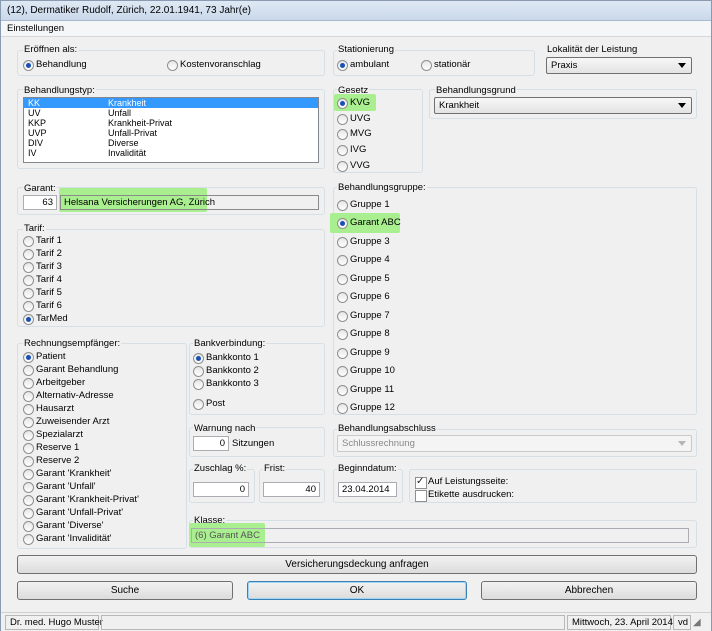  What do you see at coordinates (363, 279) in the screenshot?
I see `radio-gruppe-5: Gruppe 5` at bounding box center [363, 279].